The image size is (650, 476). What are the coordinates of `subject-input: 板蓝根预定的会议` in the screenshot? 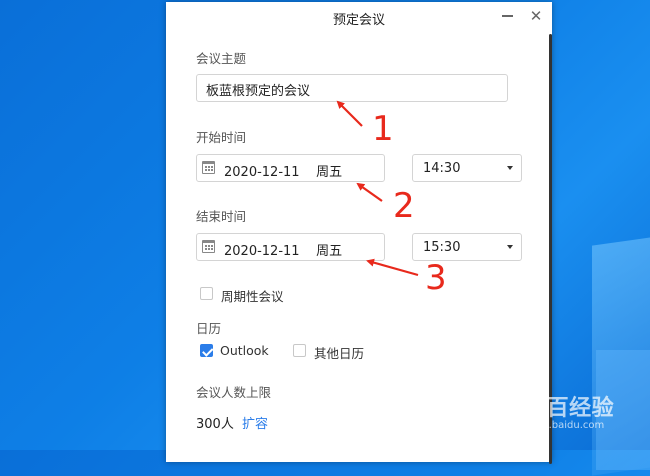 It's located at (352, 88).